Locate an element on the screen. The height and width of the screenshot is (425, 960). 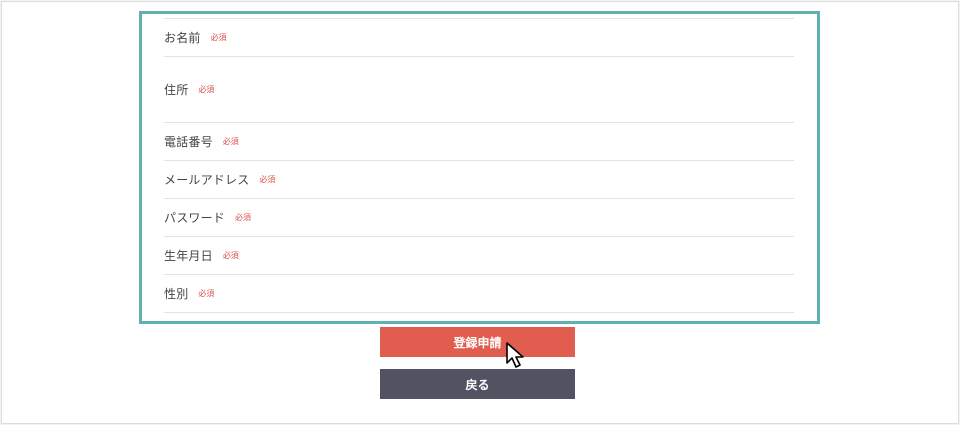
back-button: 戻る is located at coordinates (477, 384).